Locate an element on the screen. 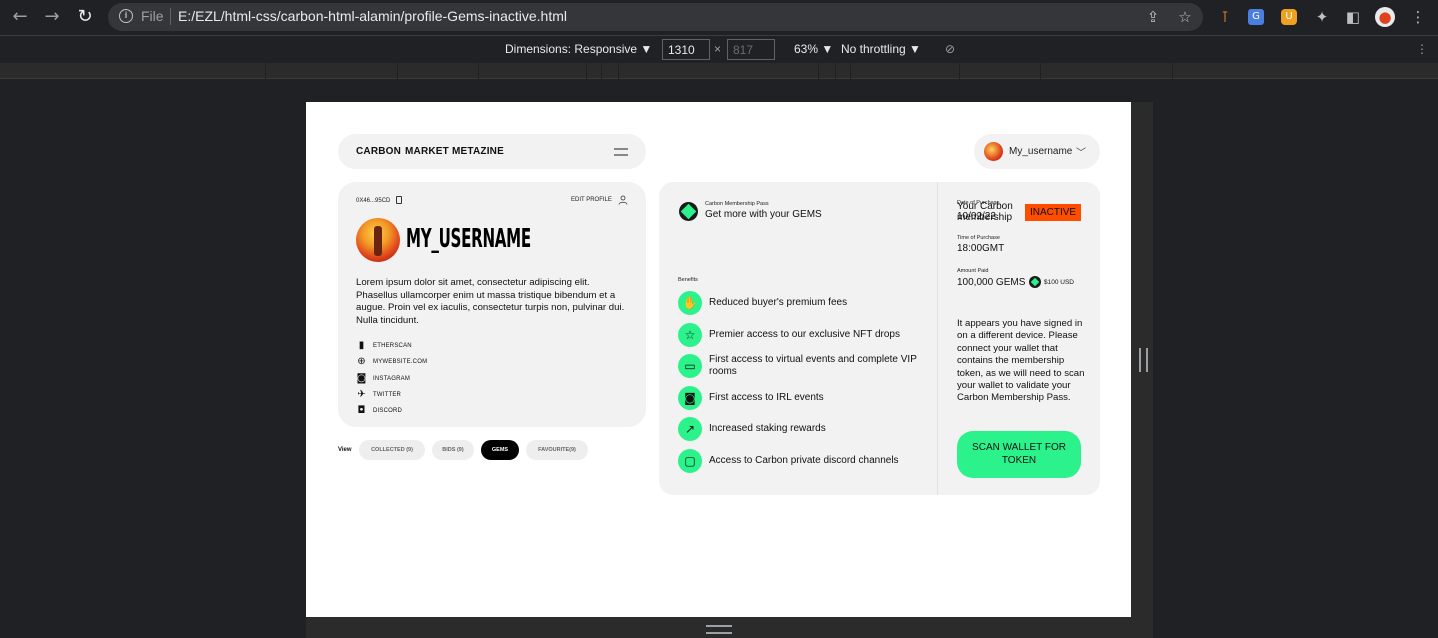 The width and height of the screenshot is (1438, 638). amount-paid: 100,000 GEMS is located at coordinates (991, 282).